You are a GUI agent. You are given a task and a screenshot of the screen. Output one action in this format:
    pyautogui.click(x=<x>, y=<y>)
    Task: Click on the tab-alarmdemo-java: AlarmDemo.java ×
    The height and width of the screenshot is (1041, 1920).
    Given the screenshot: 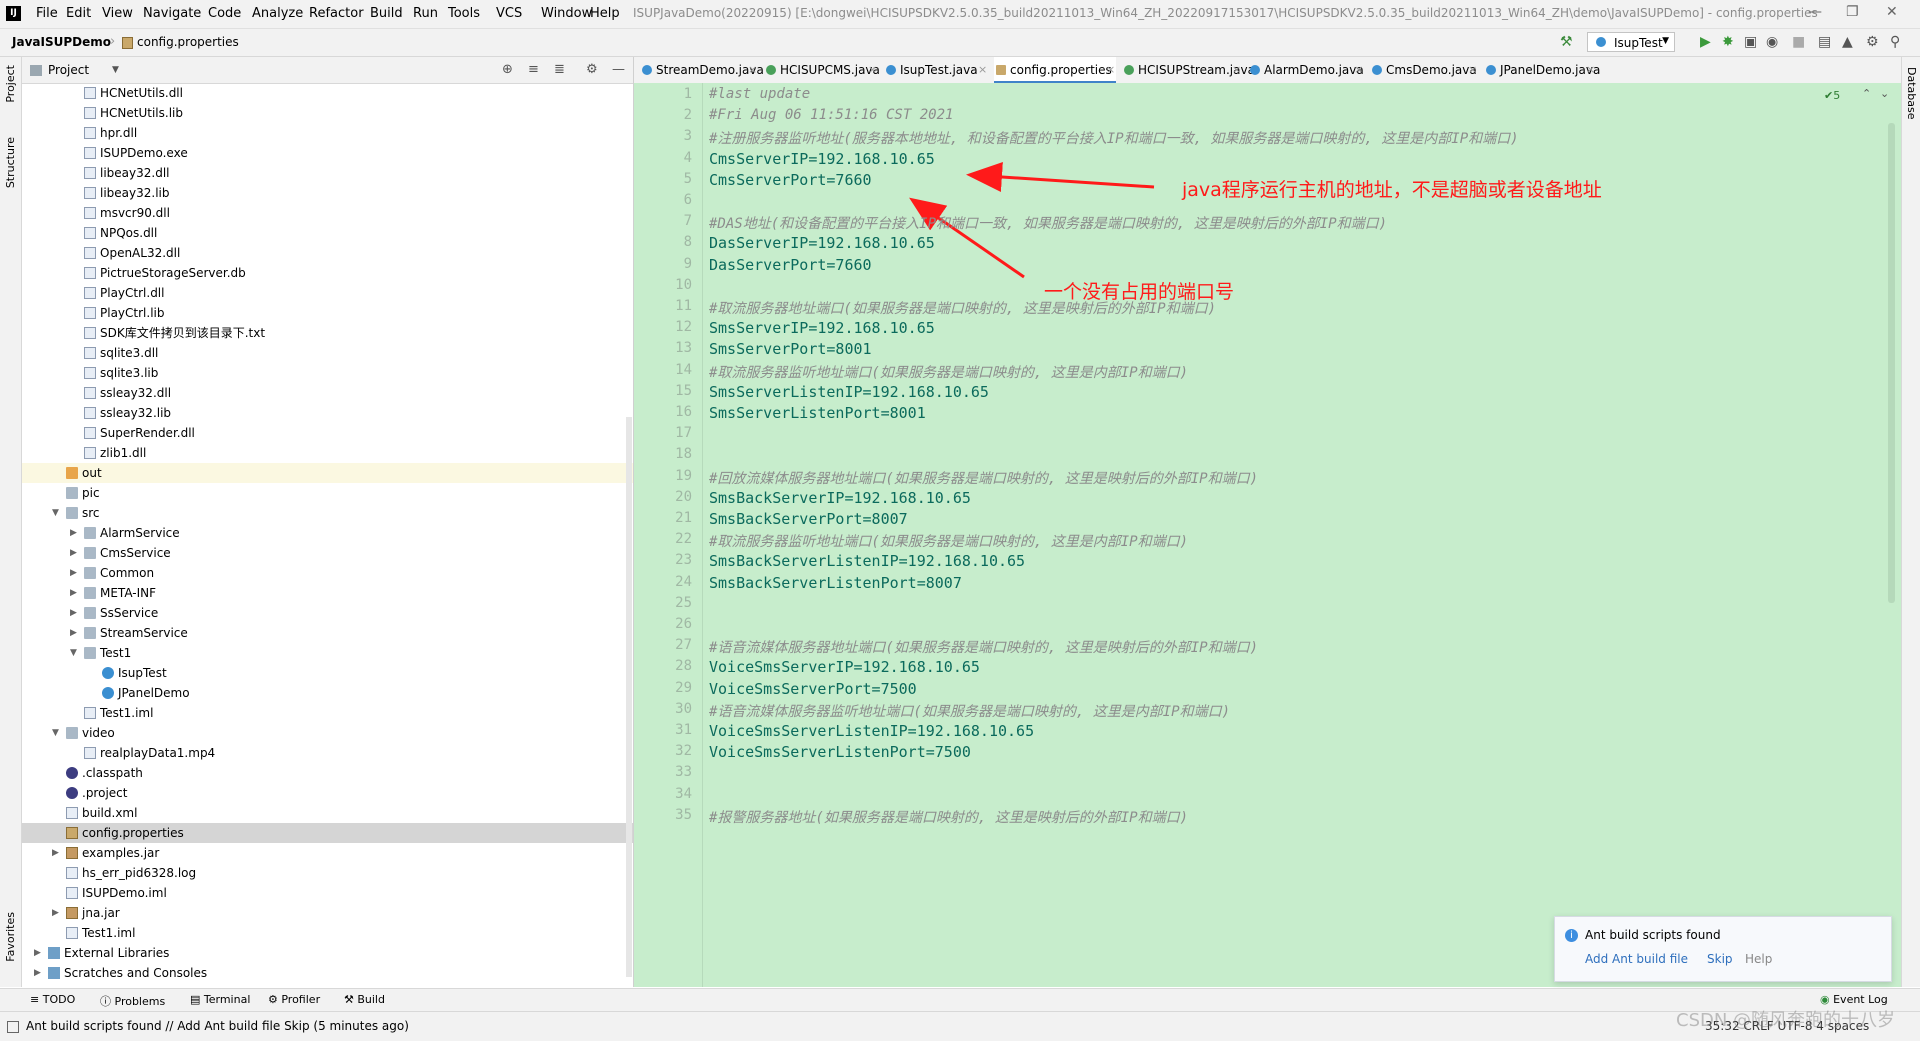 What is the action you would take?
    pyautogui.click(x=1306, y=70)
    